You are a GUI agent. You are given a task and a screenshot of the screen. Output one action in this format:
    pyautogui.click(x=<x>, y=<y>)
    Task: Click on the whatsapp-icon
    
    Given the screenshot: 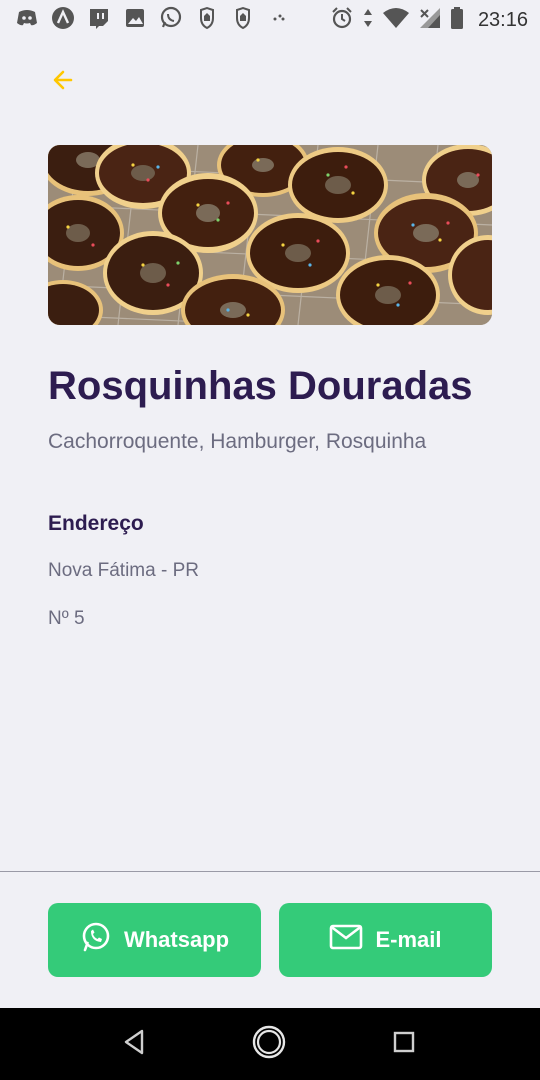 What is the action you would take?
    pyautogui.click(x=96, y=940)
    